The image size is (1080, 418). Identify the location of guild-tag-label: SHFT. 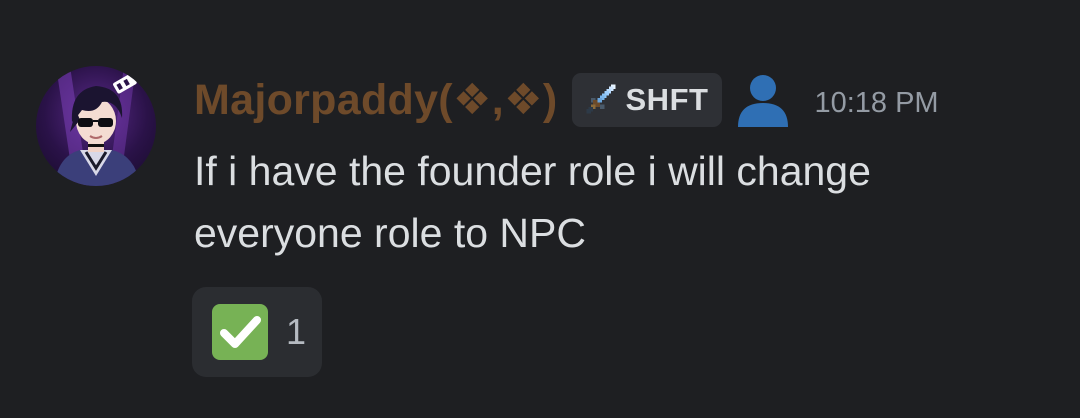
(667, 99).